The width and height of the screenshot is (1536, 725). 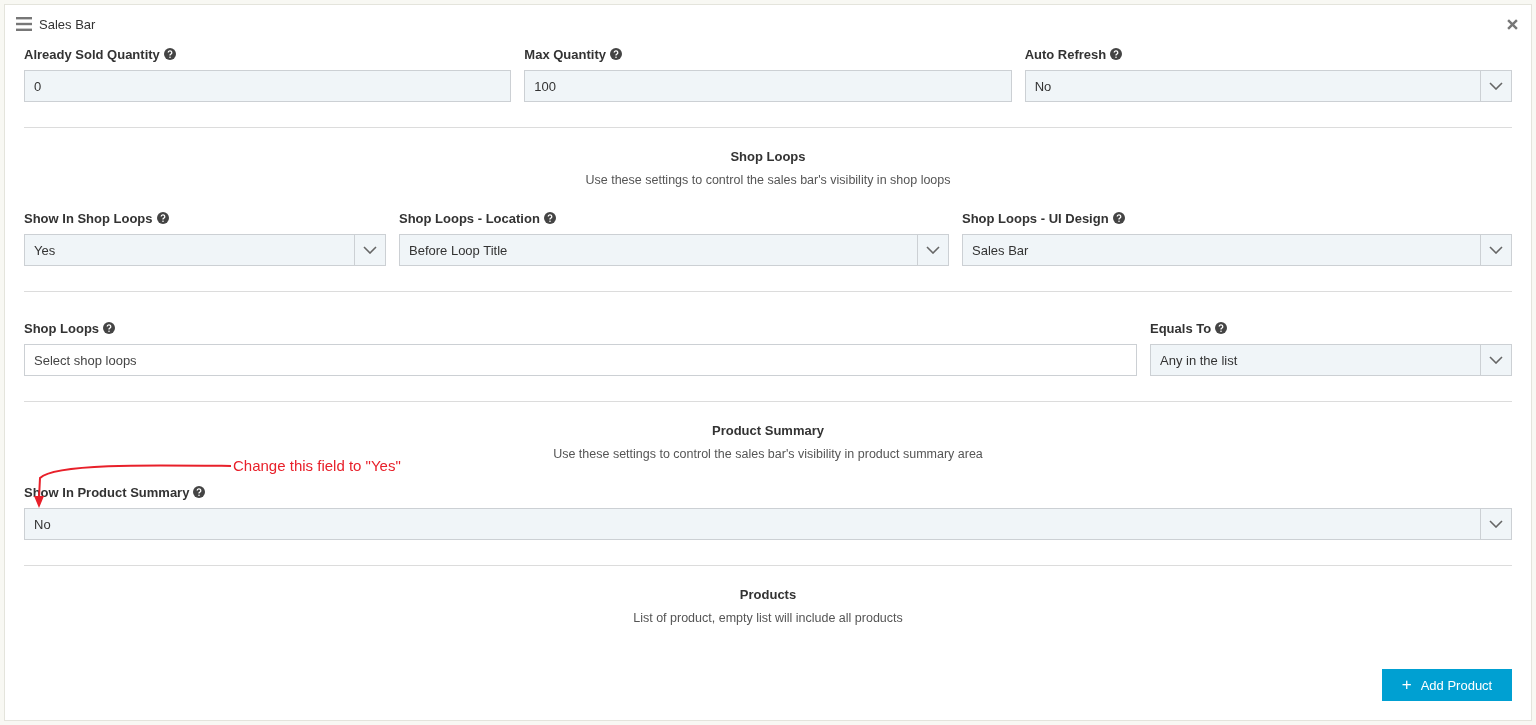 What do you see at coordinates (1331, 360) in the screenshot?
I see `select-field: Any in the list` at bounding box center [1331, 360].